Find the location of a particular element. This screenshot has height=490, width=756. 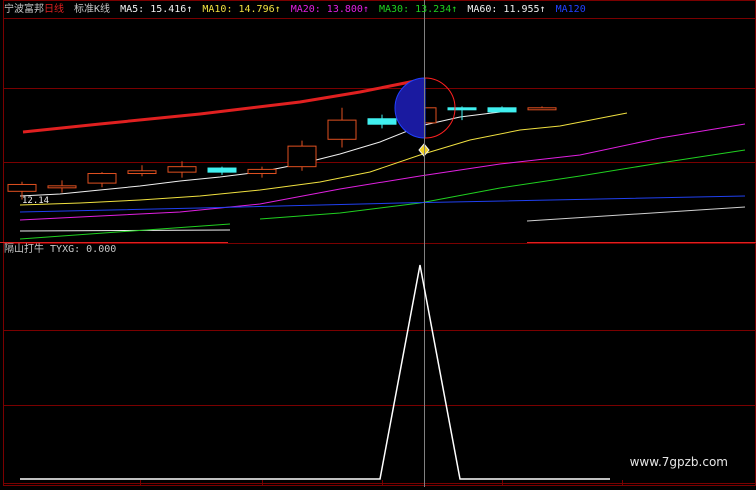

ma60-value: MA60: 11.955↑ is located at coordinates (506, 9).